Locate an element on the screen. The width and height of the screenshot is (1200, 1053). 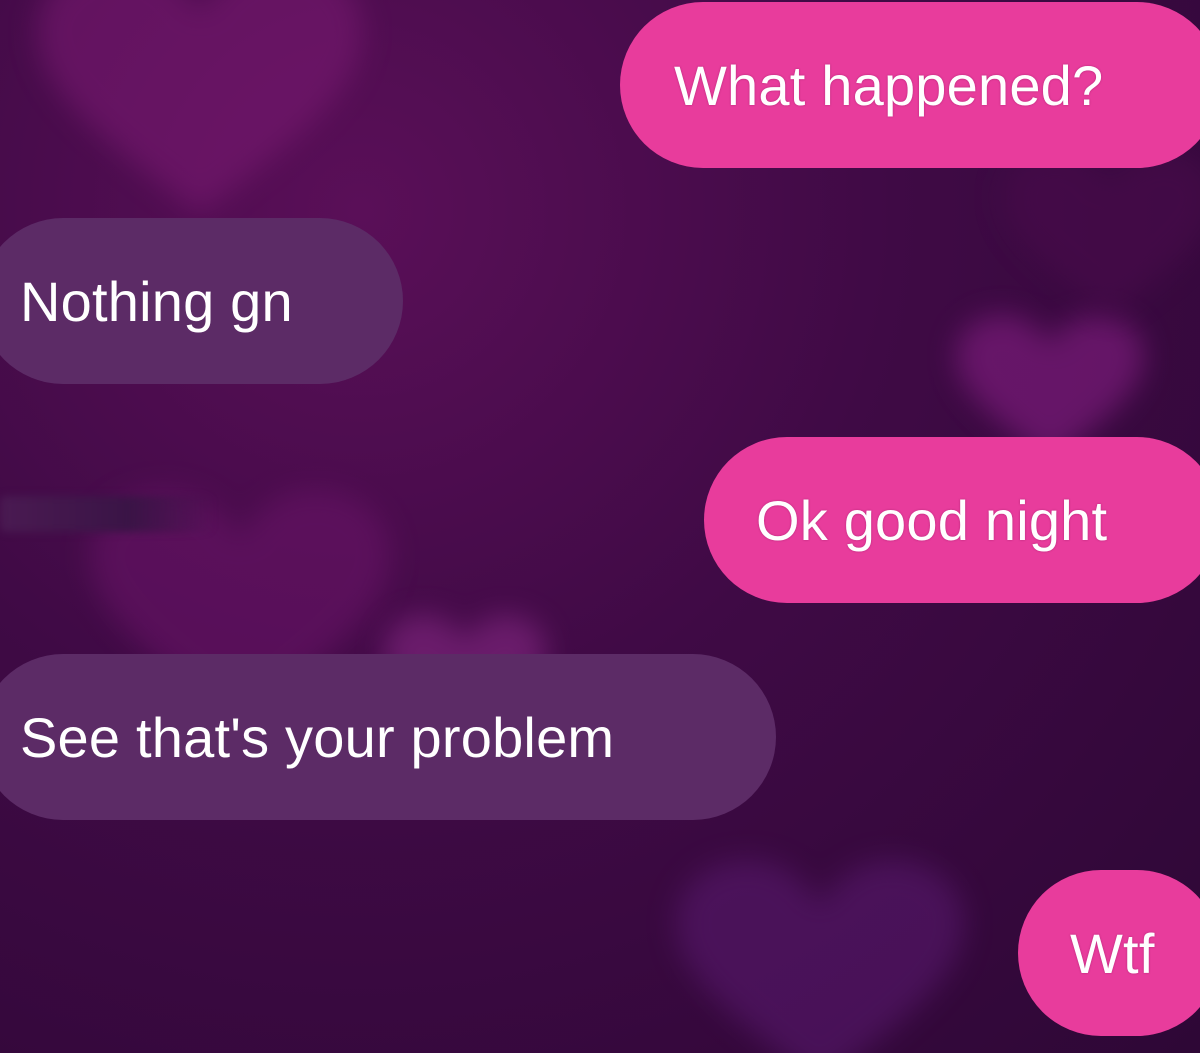
message-bubble-received: Nothing gn is located at coordinates (201, 301).